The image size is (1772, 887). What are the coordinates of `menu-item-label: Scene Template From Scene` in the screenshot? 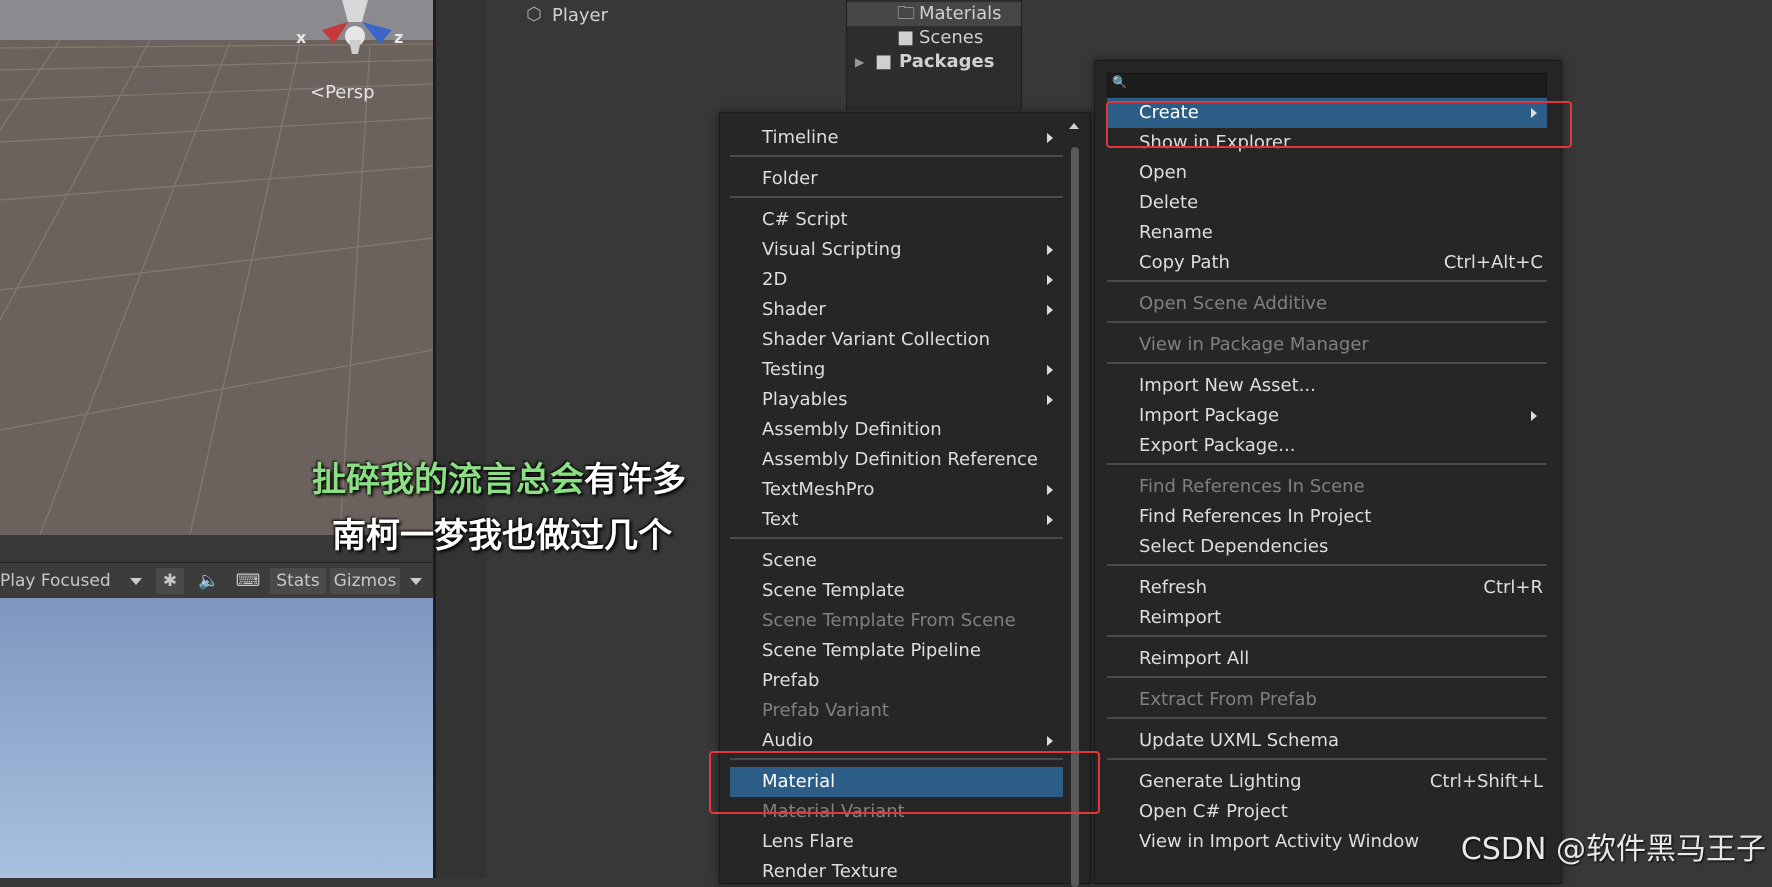 It's located at (889, 620).